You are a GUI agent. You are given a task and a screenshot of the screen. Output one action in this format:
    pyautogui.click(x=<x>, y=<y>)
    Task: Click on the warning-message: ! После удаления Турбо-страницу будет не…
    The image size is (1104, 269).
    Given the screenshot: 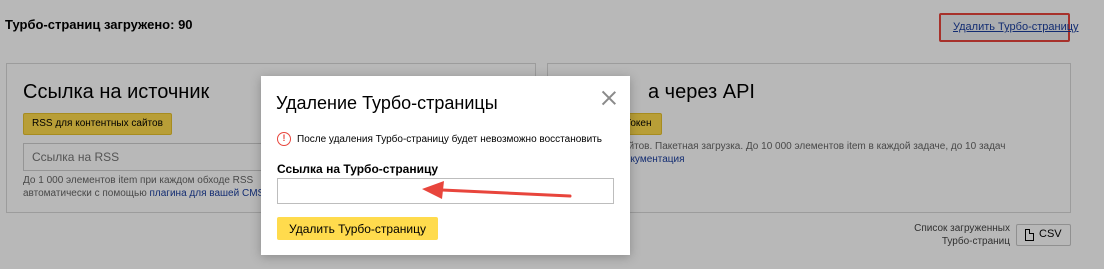 What is the action you would take?
    pyautogui.click(x=439, y=139)
    